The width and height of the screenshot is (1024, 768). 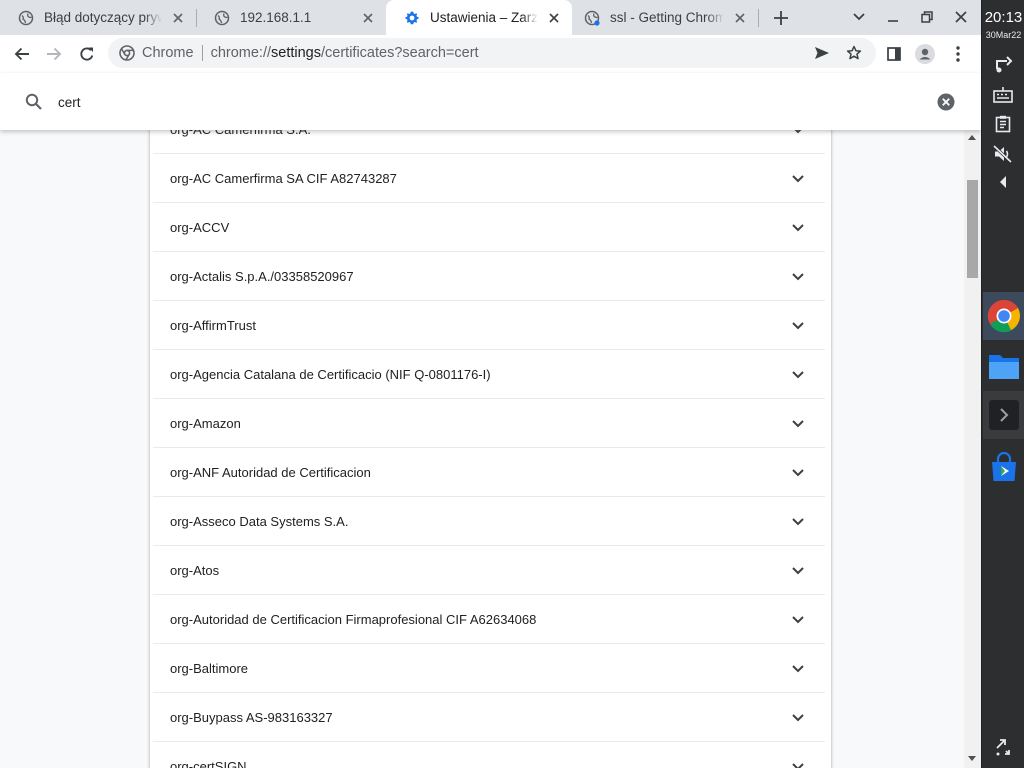 What do you see at coordinates (490, 178) in the screenshot?
I see `certificate-org-row: org-AC Camerfirma SA CIF A82743287` at bounding box center [490, 178].